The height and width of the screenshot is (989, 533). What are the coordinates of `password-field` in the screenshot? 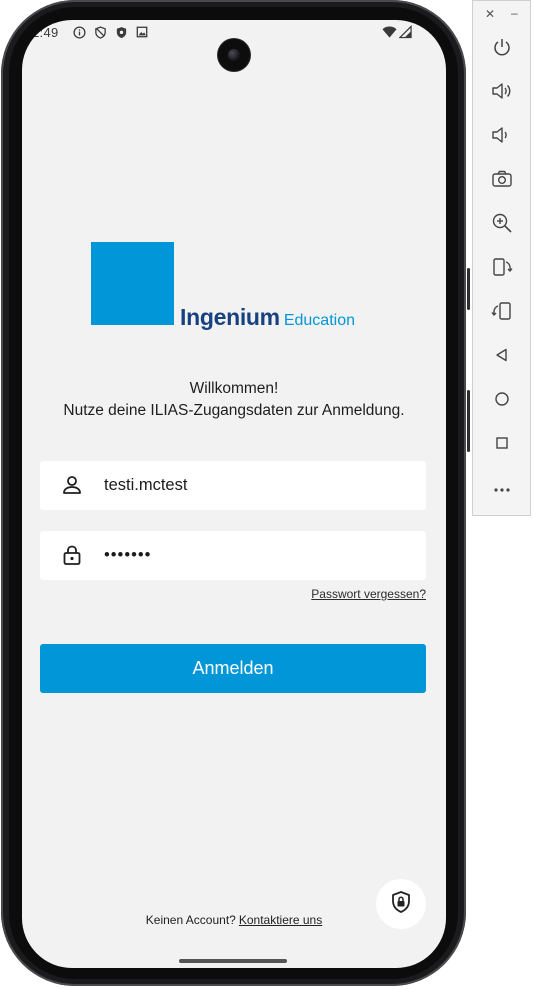 It's located at (233, 555).